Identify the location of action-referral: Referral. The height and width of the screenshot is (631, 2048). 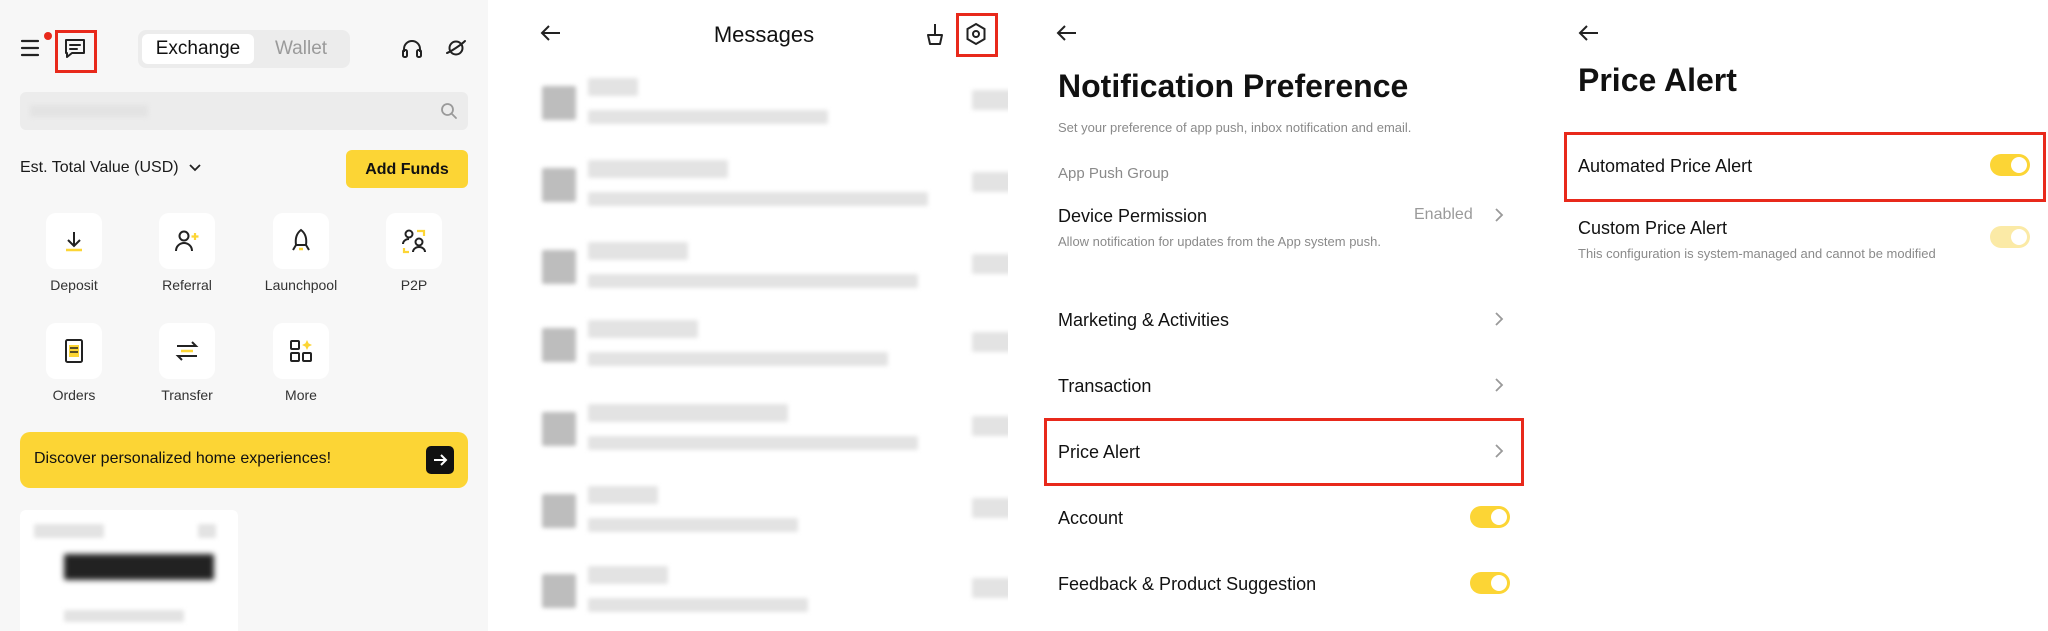
(187, 253).